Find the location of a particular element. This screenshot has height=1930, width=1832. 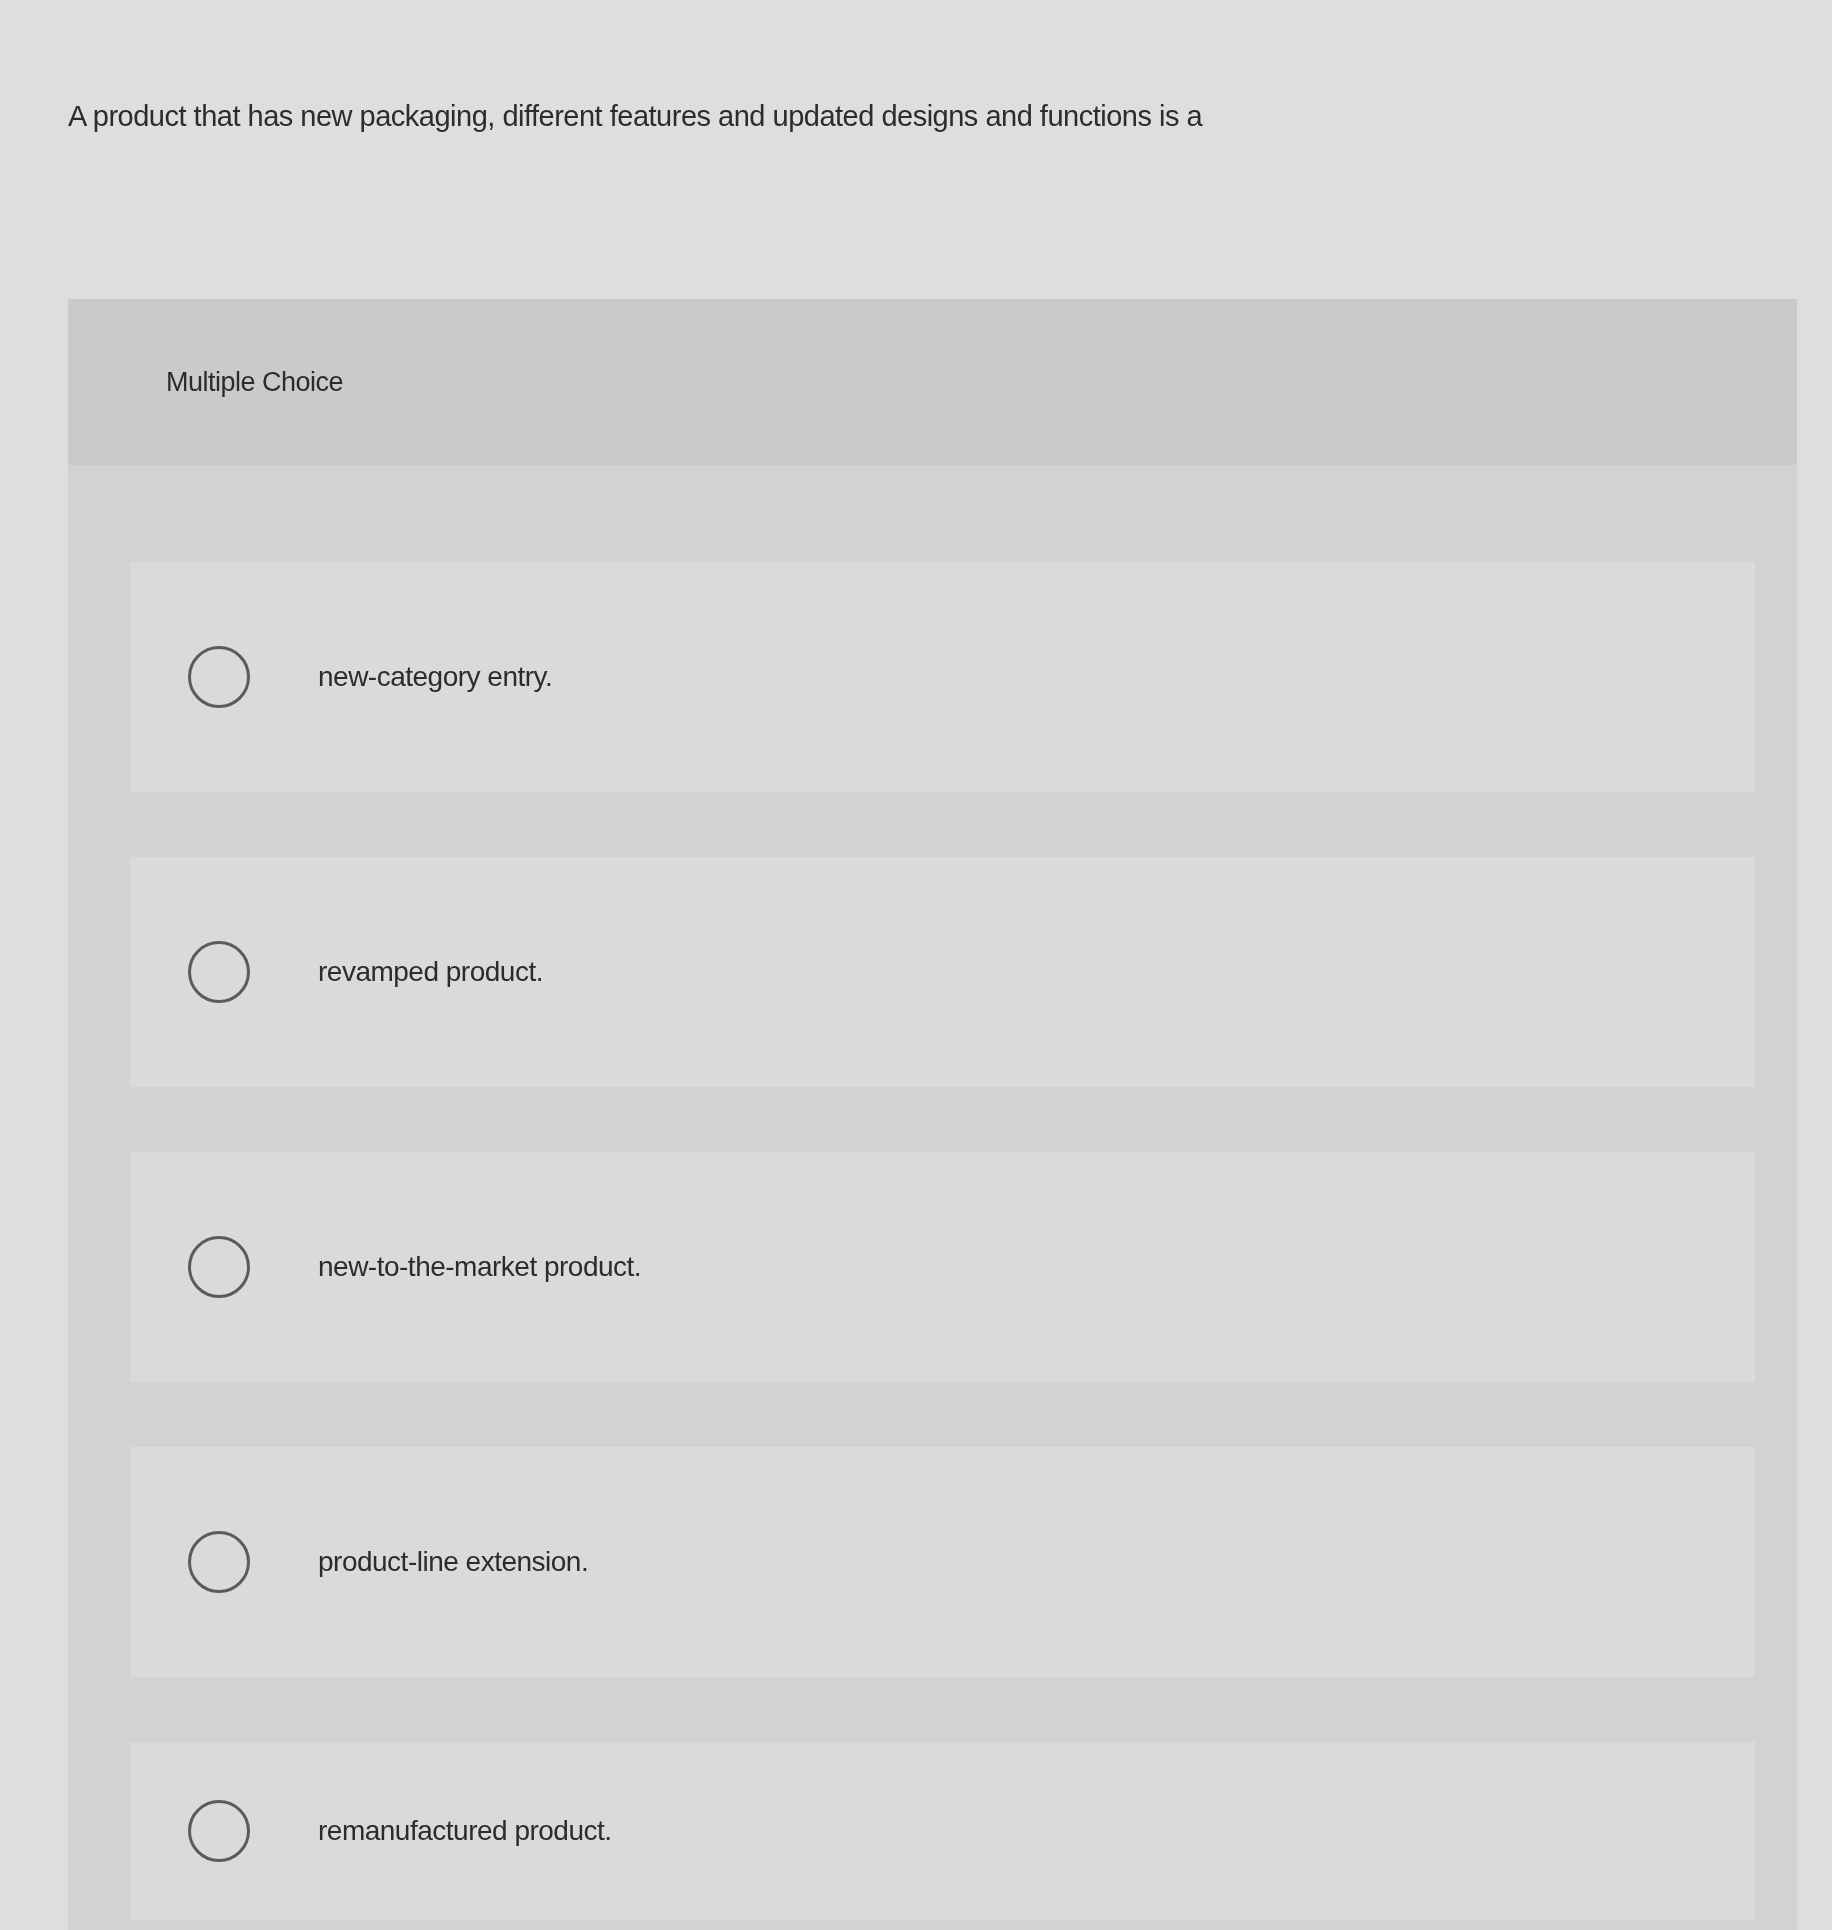

option-card: remanufactured product. is located at coordinates (942, 1831).